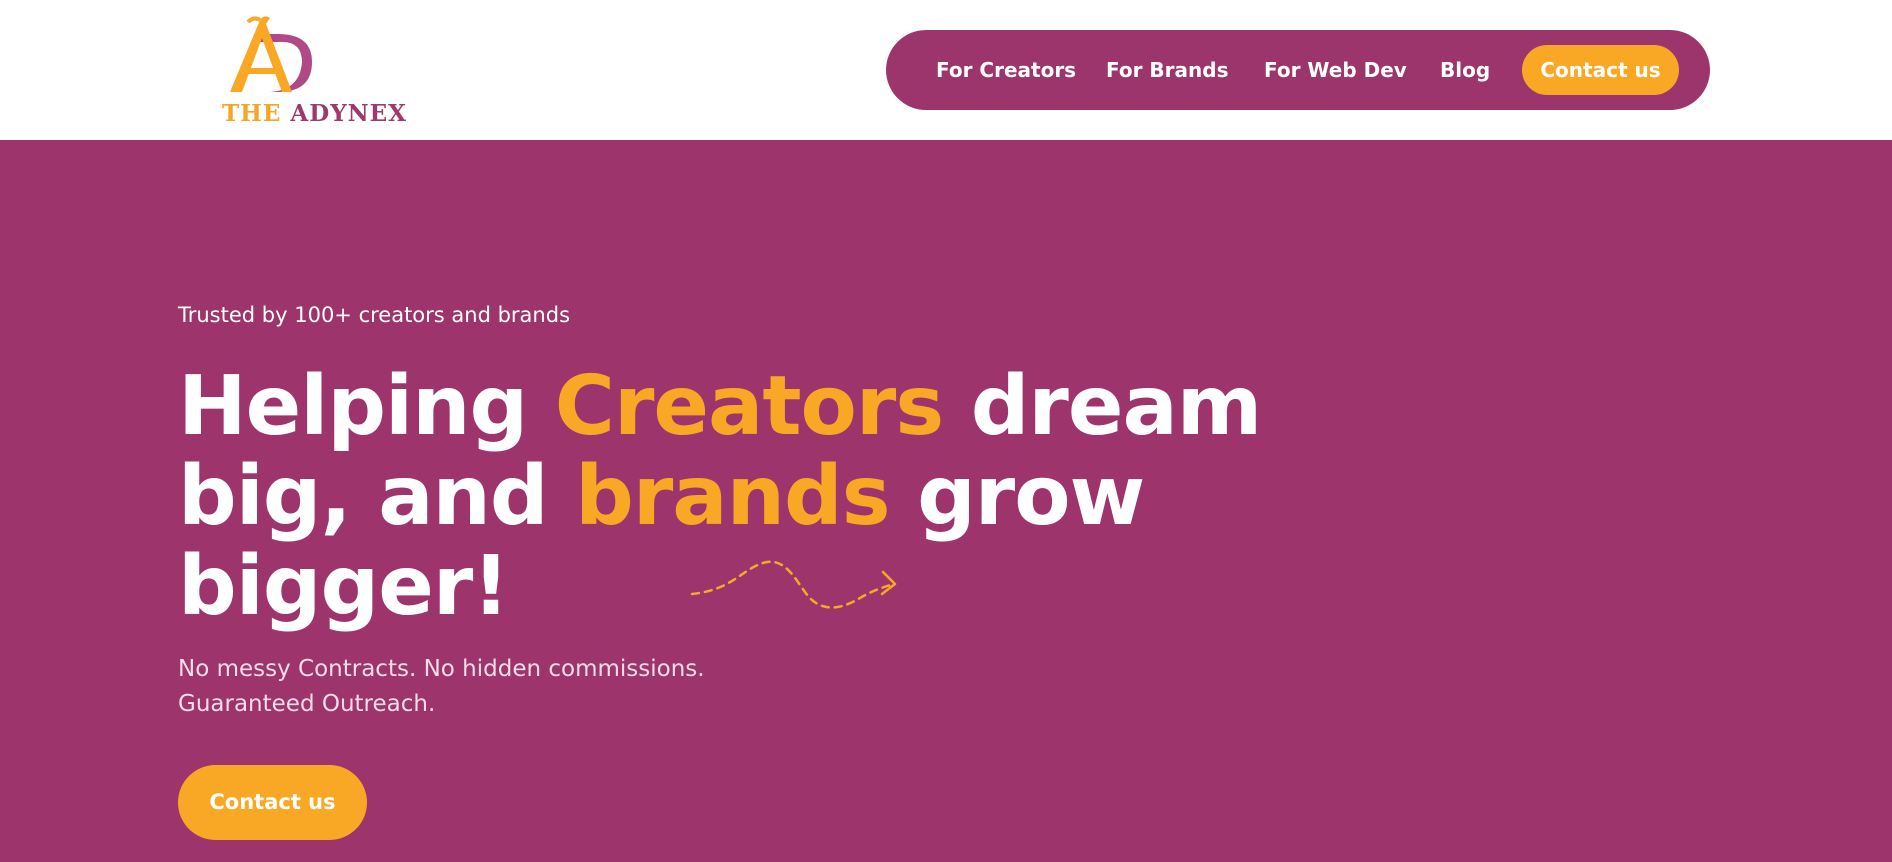 The image size is (1892, 862). Describe the element at coordinates (793, 584) in the screenshot. I see `dashed-arrow-icon` at that location.